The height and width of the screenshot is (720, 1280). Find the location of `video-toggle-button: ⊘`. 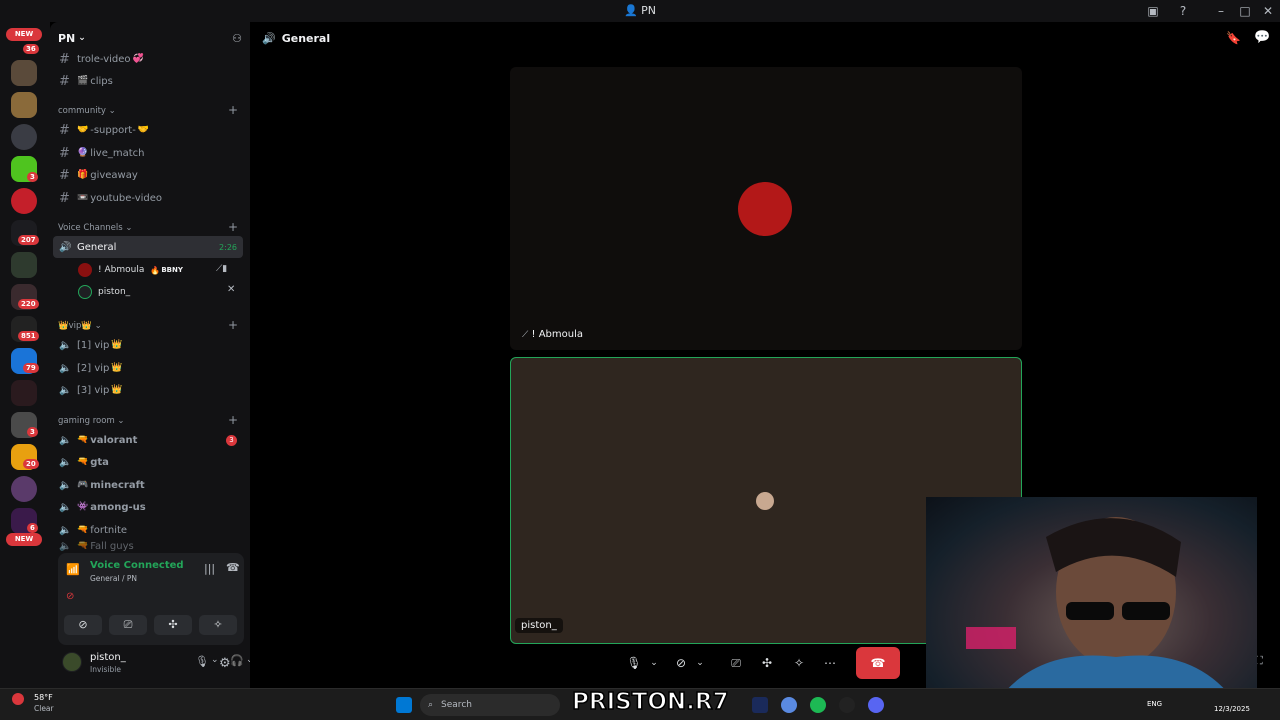

video-toggle-button: ⊘ is located at coordinates (83, 625).